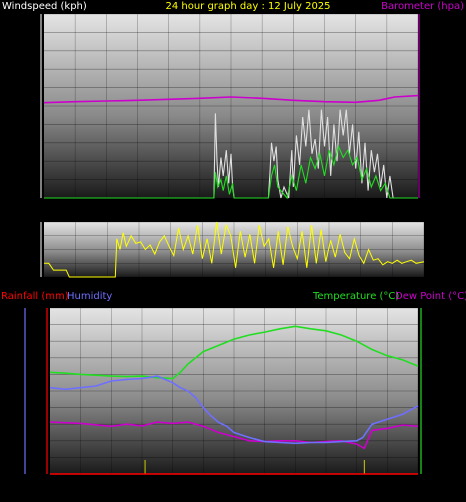  Describe the element at coordinates (89, 296) in the screenshot. I see `humidity-axis-label: Humidity` at that location.